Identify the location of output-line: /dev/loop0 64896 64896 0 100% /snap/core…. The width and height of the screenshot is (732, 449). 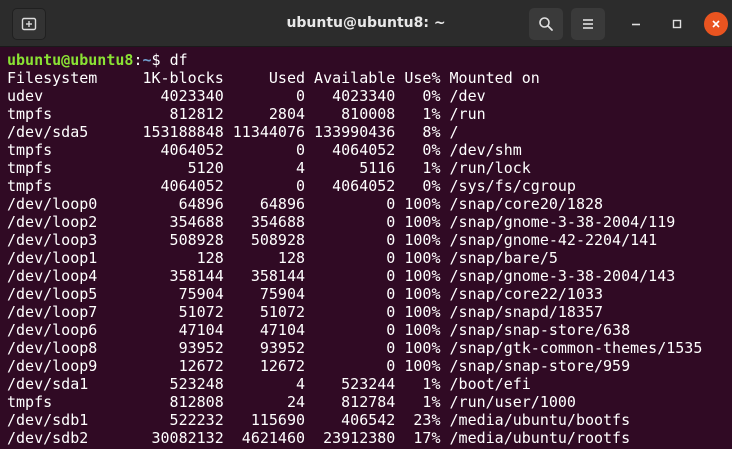
(305, 204).